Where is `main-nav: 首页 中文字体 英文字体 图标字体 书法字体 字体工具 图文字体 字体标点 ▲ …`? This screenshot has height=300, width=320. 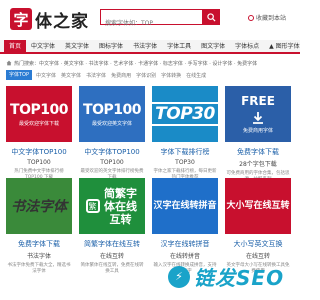
main-nav: 首页 中文字体 英文字体 图标字体 书法字体 字体工具 图文字体 字体标点 ▲ … is located at coordinates (150, 47).